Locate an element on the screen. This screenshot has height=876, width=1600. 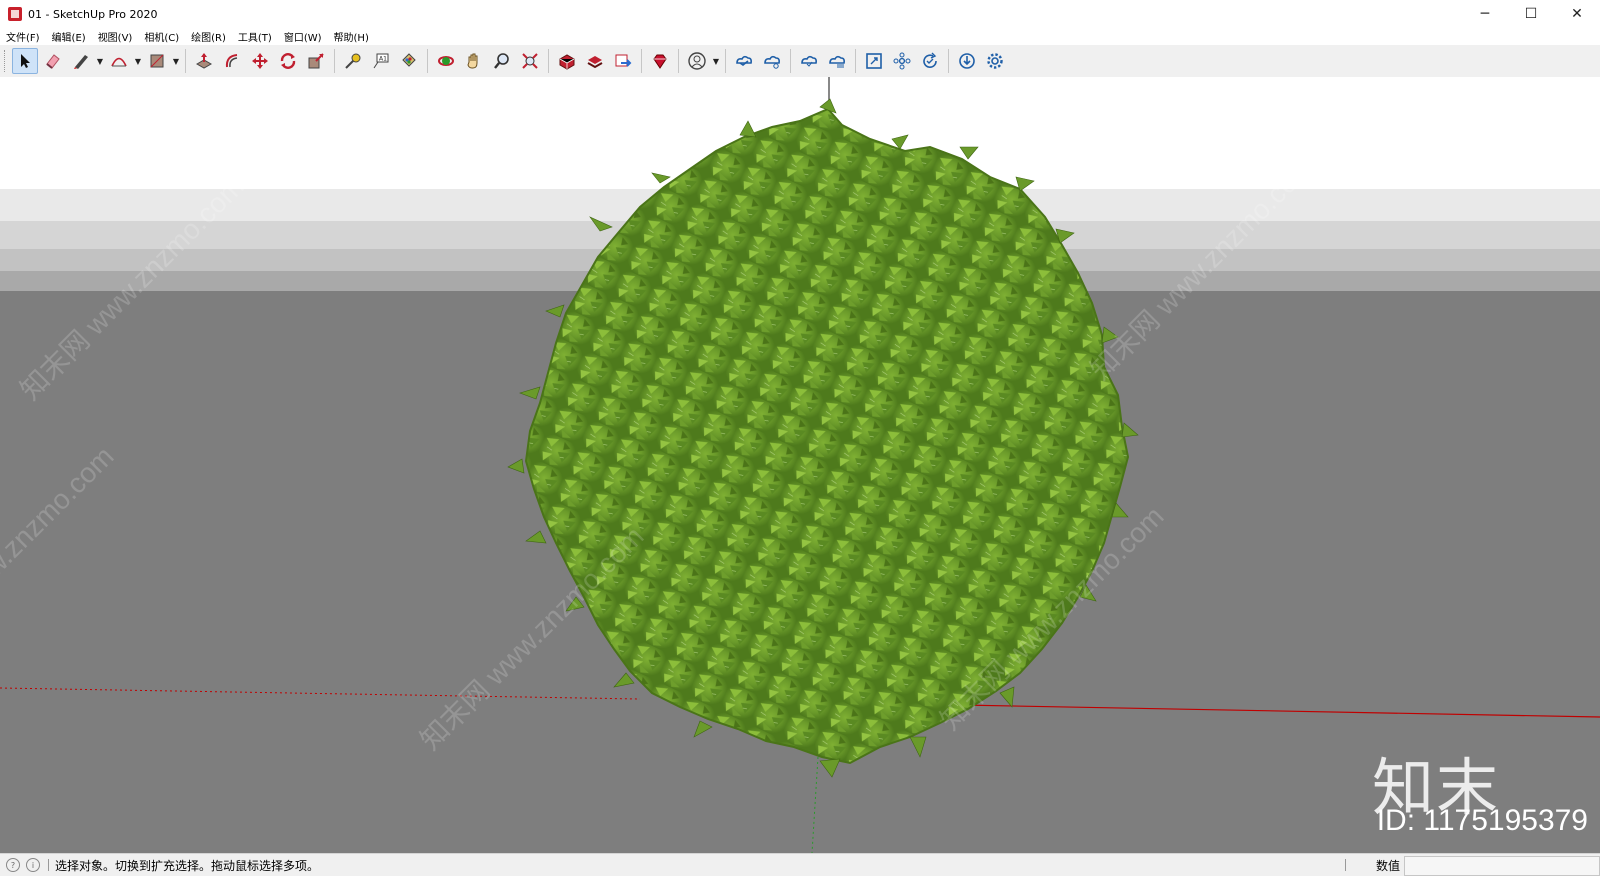
arc-tool is located at coordinates (119, 61).